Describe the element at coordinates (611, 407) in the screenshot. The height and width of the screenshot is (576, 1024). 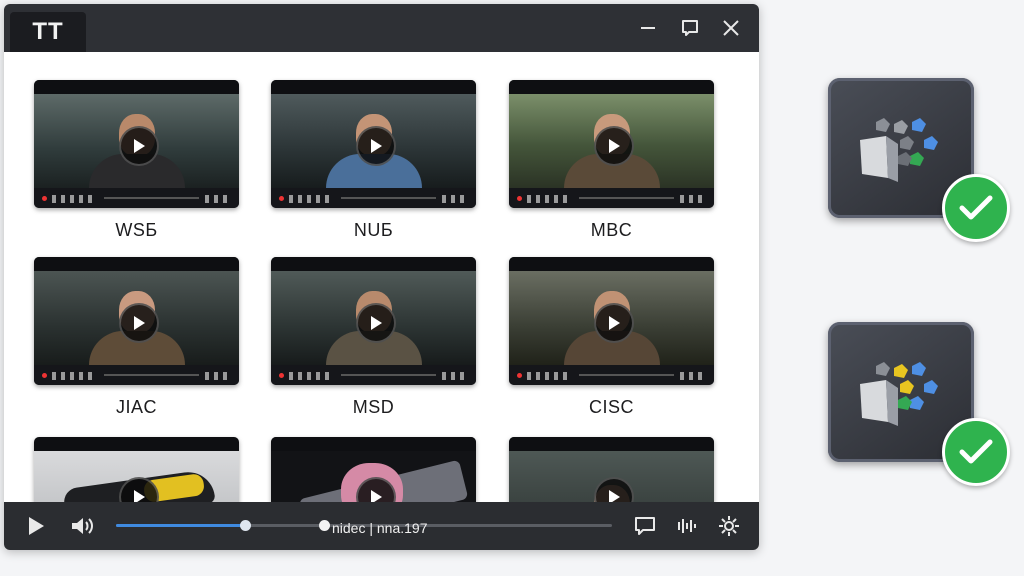
I see `video-caption: CISC` at that location.